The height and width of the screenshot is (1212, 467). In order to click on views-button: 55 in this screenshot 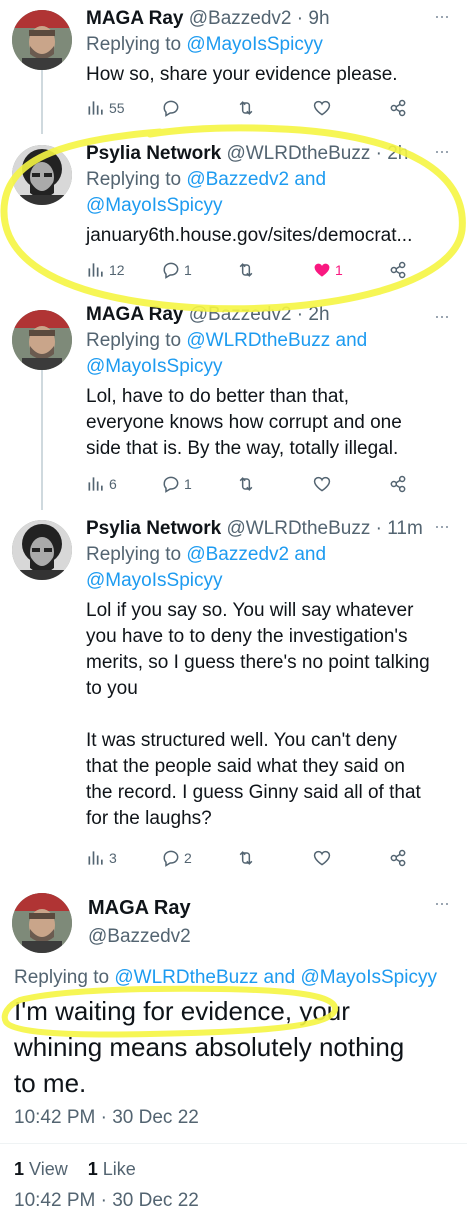, I will do `click(105, 108)`.